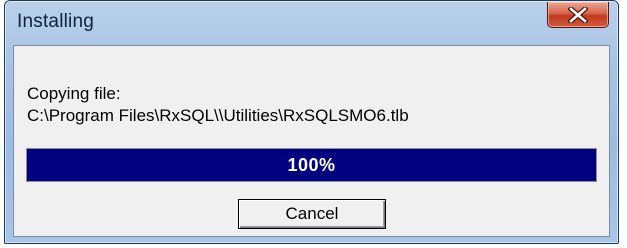 This screenshot has height=248, width=627. I want to click on progress-percent: 100%, so click(311, 164).